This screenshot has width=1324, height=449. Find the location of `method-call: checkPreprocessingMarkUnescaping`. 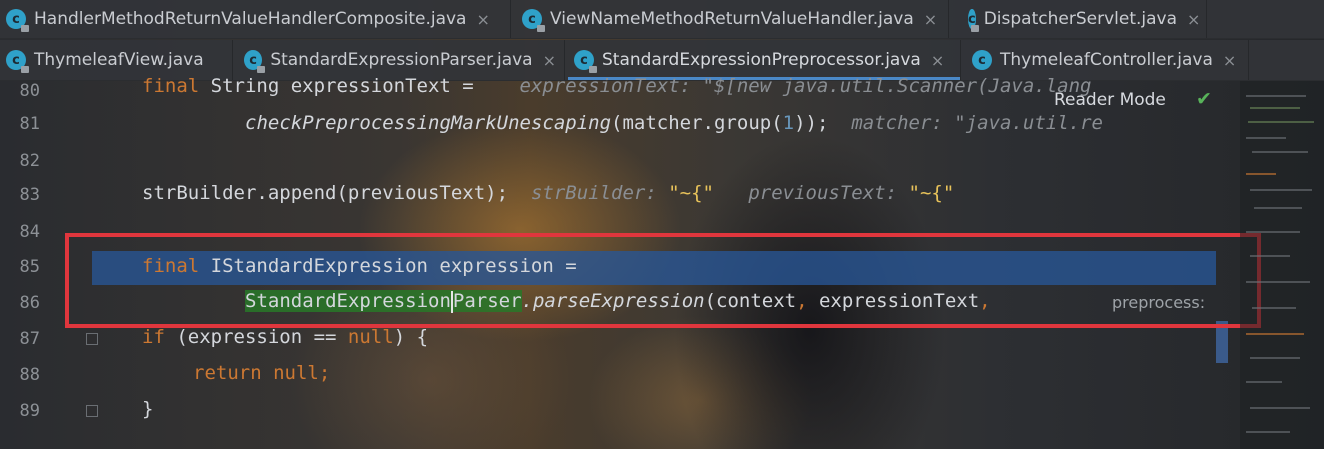

method-call: checkPreprocessingMarkUnescaping is located at coordinates (428, 123).